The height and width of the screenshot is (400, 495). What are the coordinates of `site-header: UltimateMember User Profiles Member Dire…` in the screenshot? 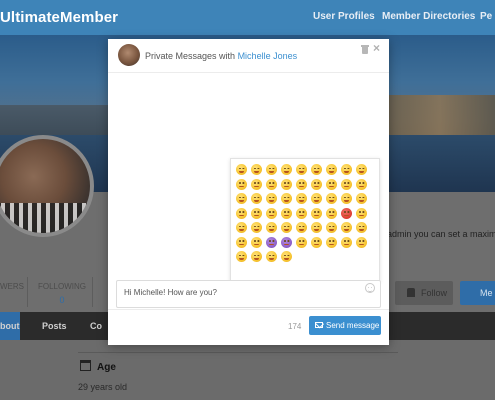 It's located at (247, 17).